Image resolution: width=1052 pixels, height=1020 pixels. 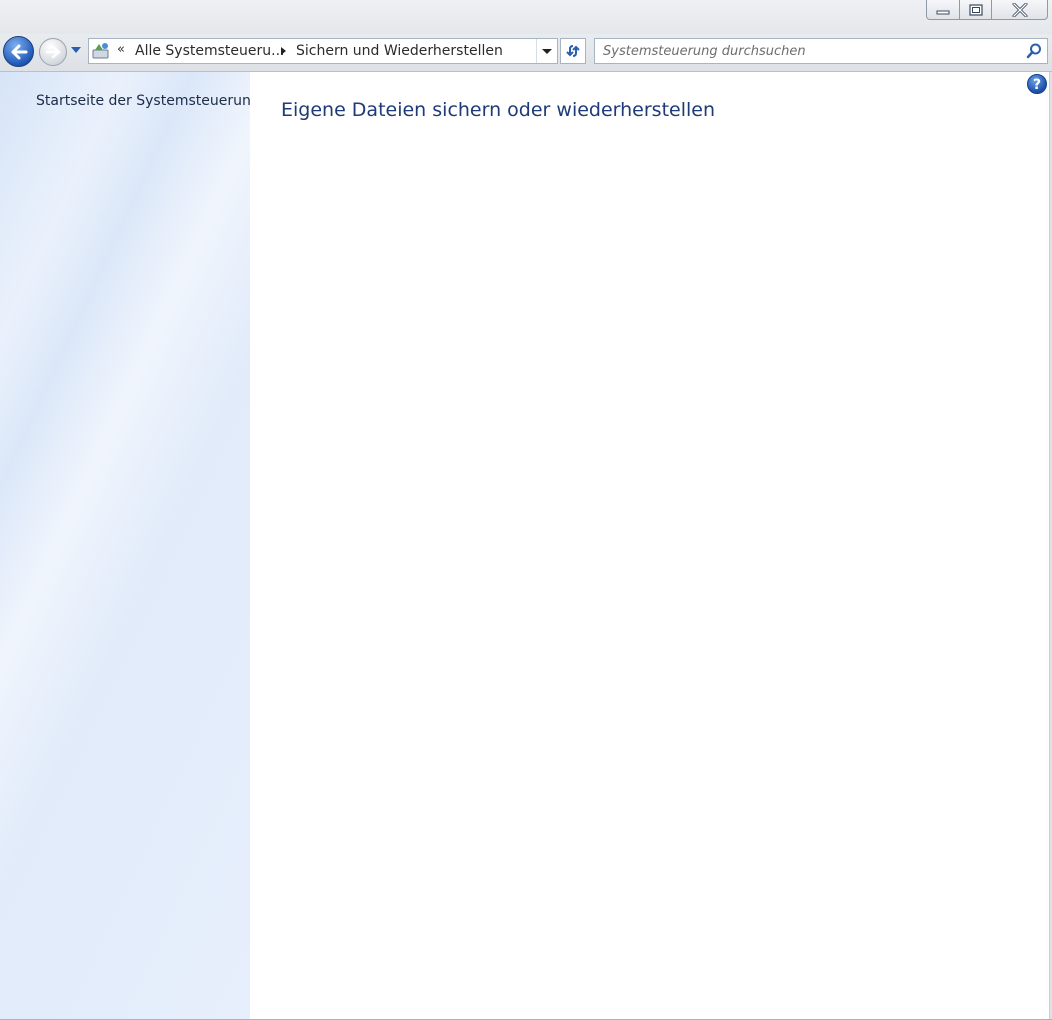 What do you see at coordinates (805, 51) in the screenshot?
I see `search-input` at bounding box center [805, 51].